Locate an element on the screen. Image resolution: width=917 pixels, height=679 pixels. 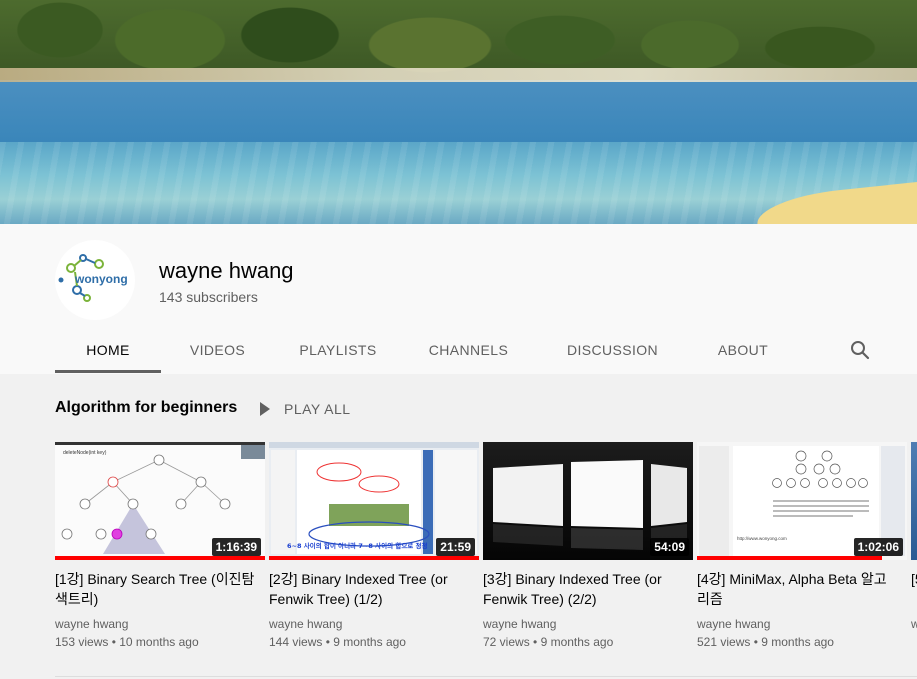
view-count: 521 views is located at coordinates (724, 642).